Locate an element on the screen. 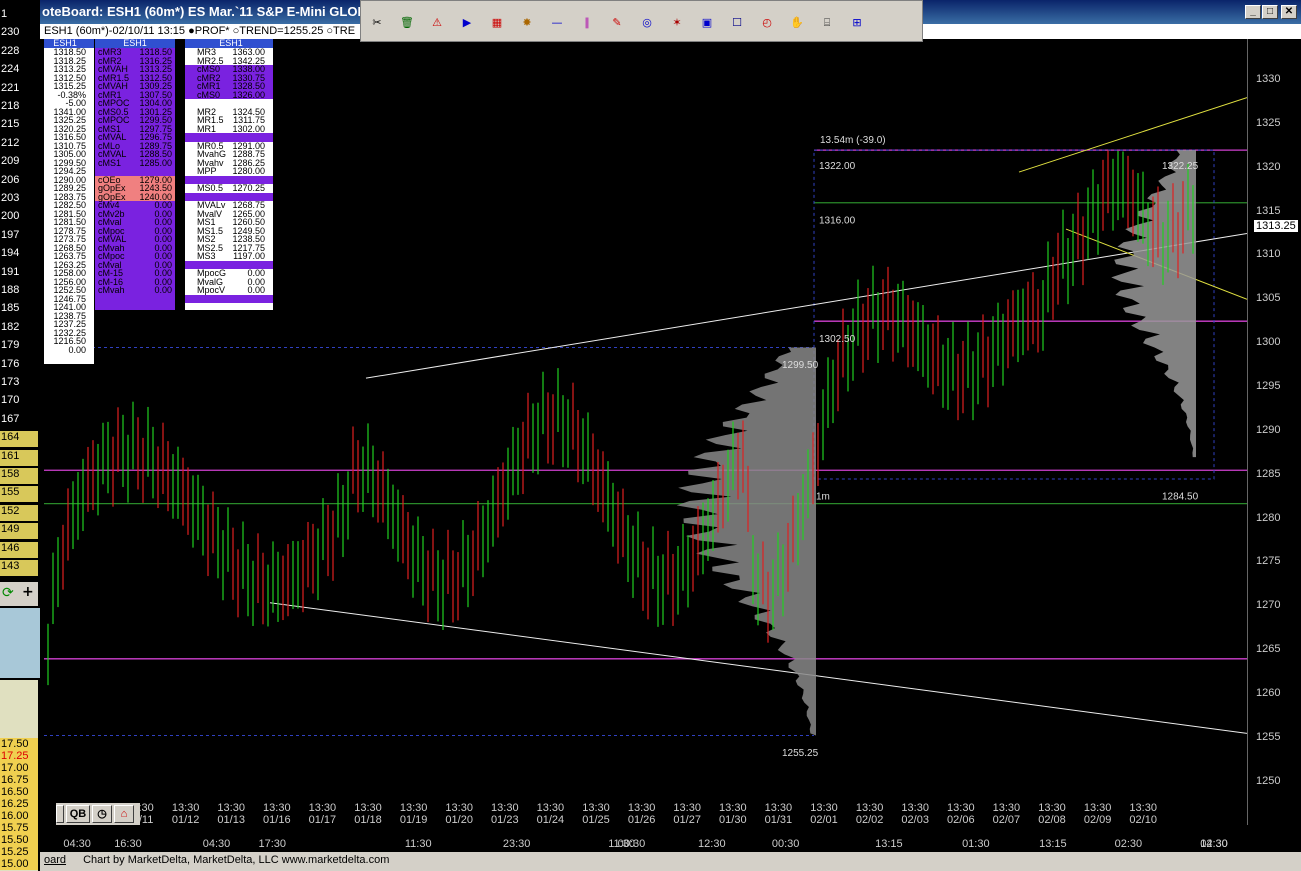 Image resolution: width=1301 pixels, height=871 pixels. time-tick-date: 01/25 is located at coordinates (596, 820).